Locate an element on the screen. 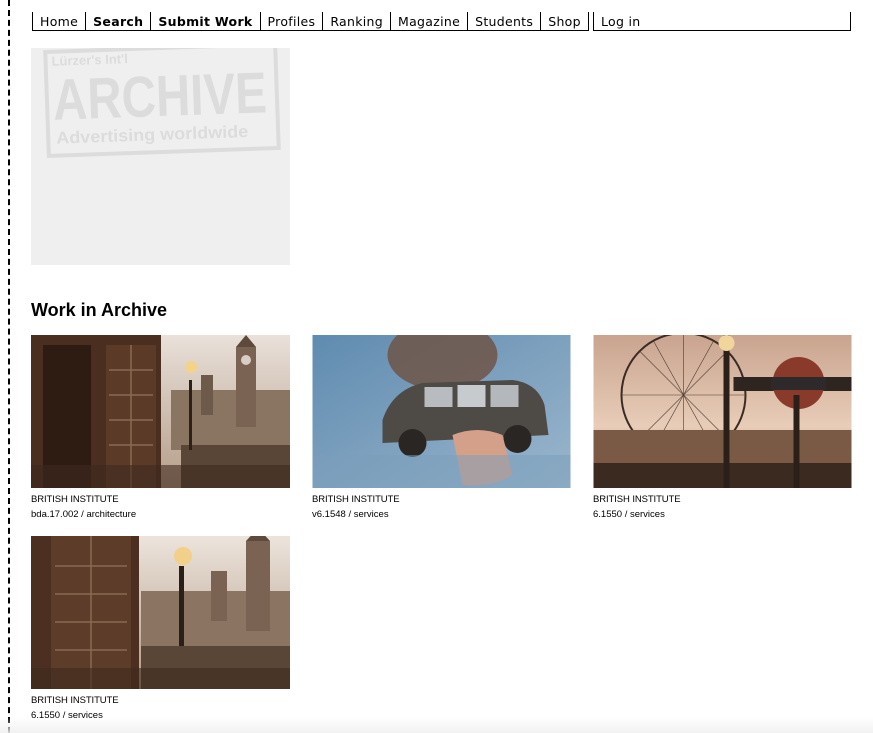 This screenshot has width=873, height=733. nav-magazine: Magazine is located at coordinates (428, 21).